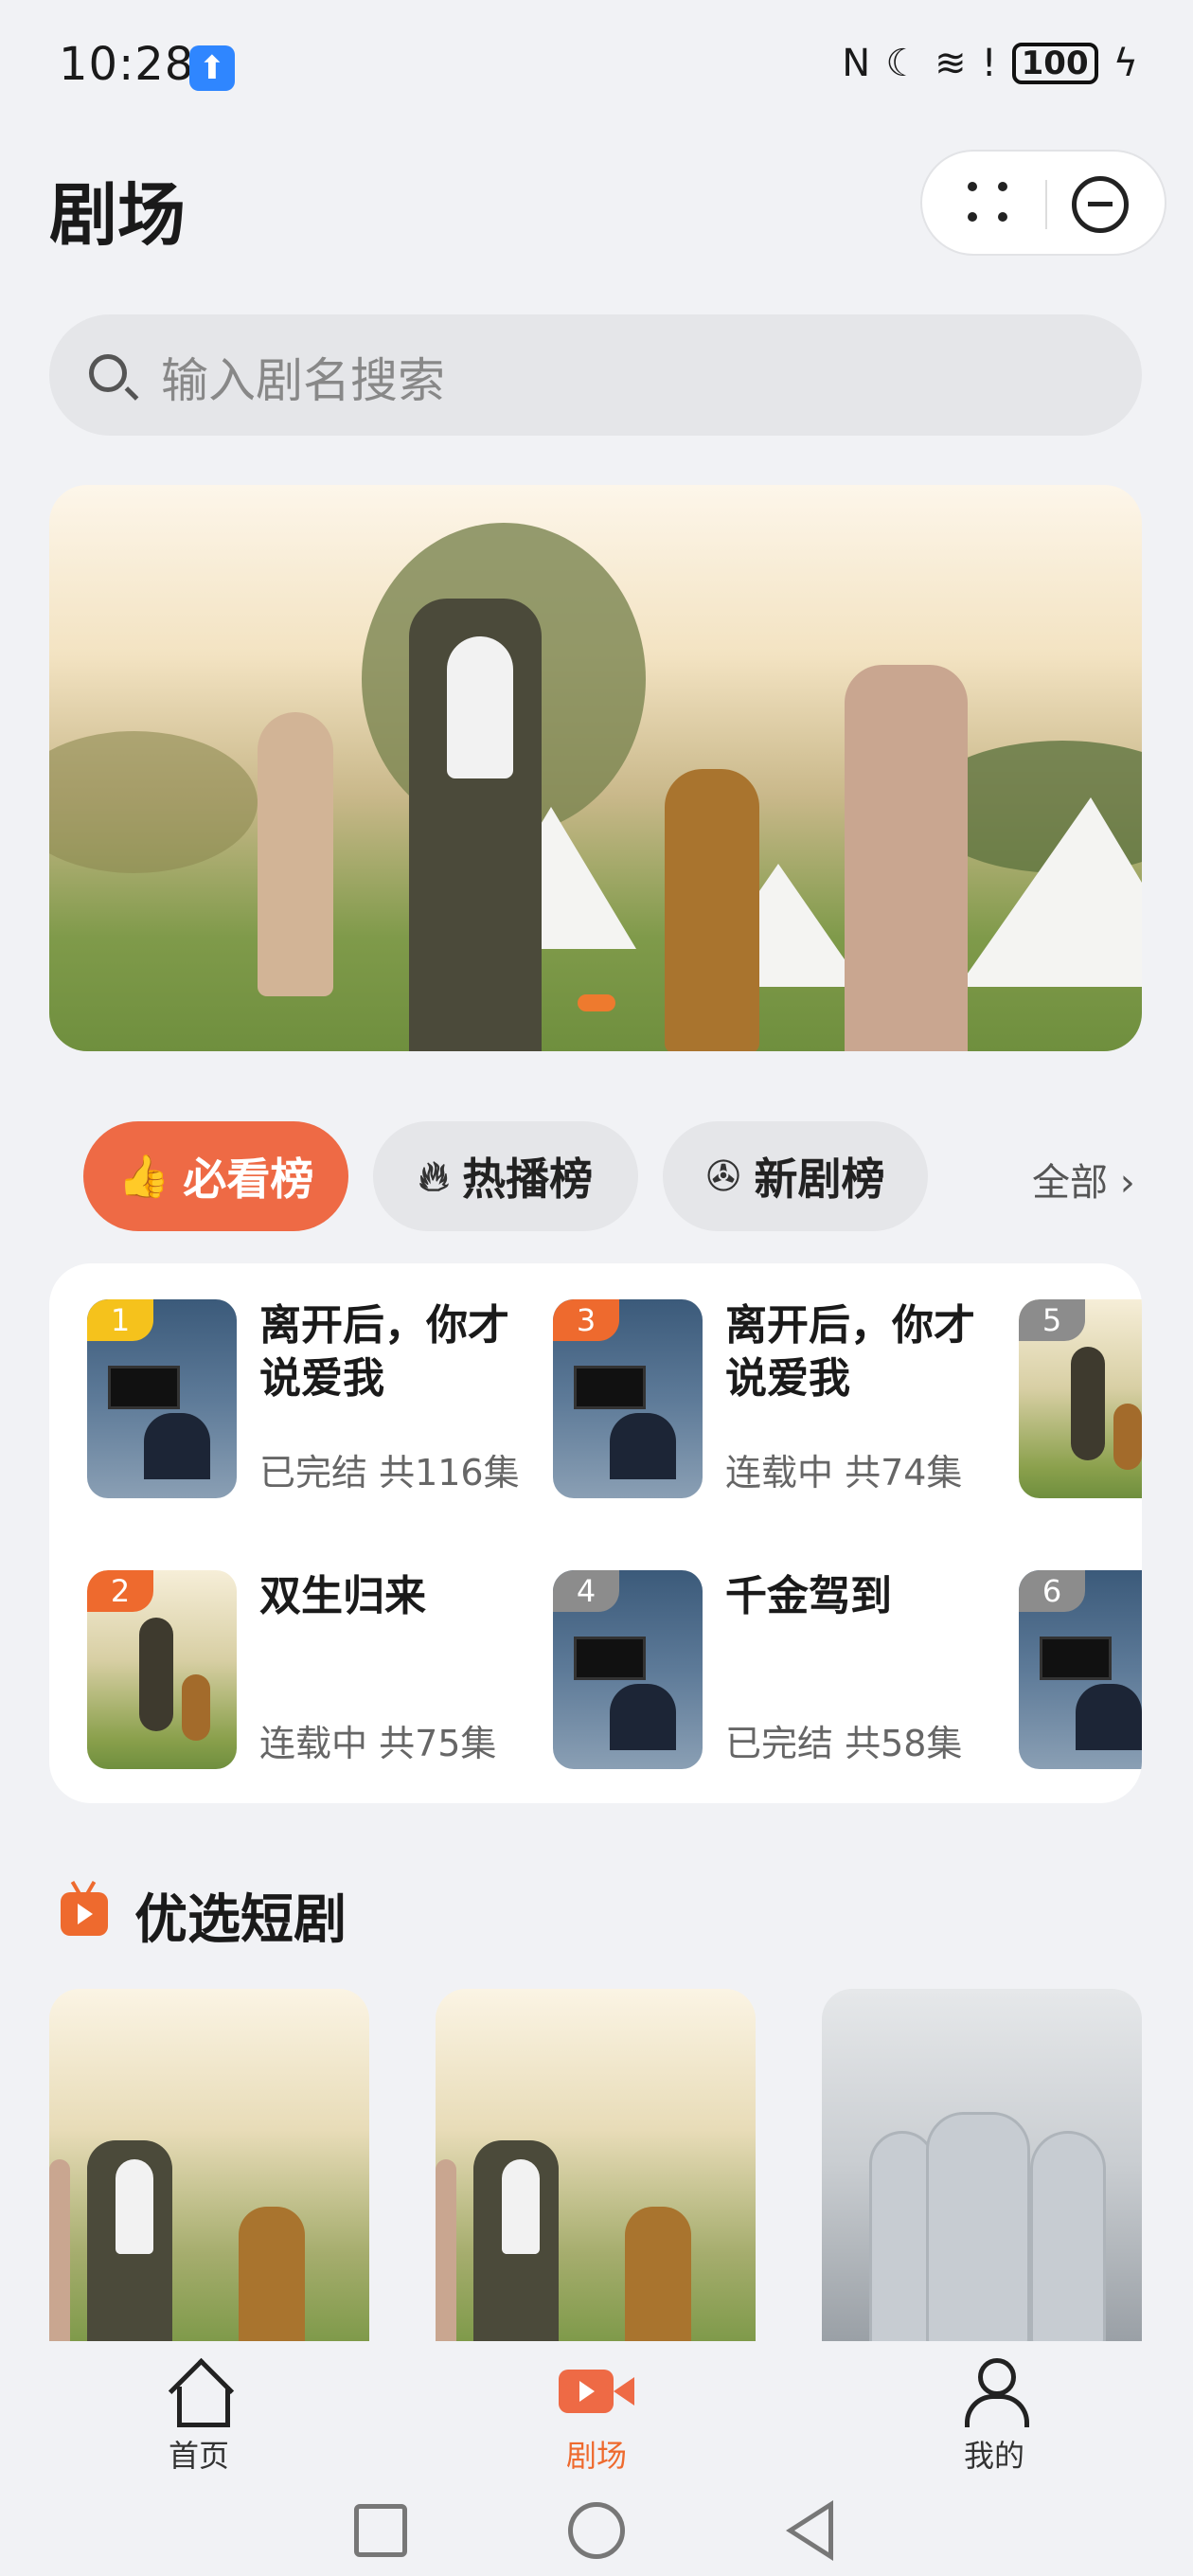 Image resolution: width=1193 pixels, height=2576 pixels. I want to click on tv-icon, so click(84, 1914).